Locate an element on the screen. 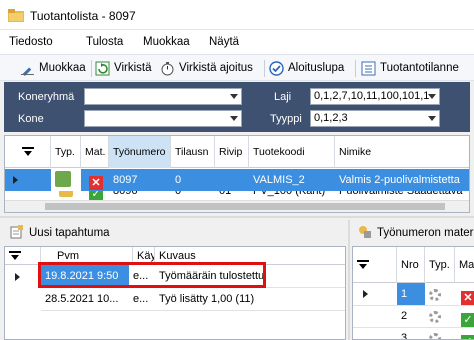 This screenshot has width=474, height=340. col-header-order: Tilausn is located at coordinates (193, 152).